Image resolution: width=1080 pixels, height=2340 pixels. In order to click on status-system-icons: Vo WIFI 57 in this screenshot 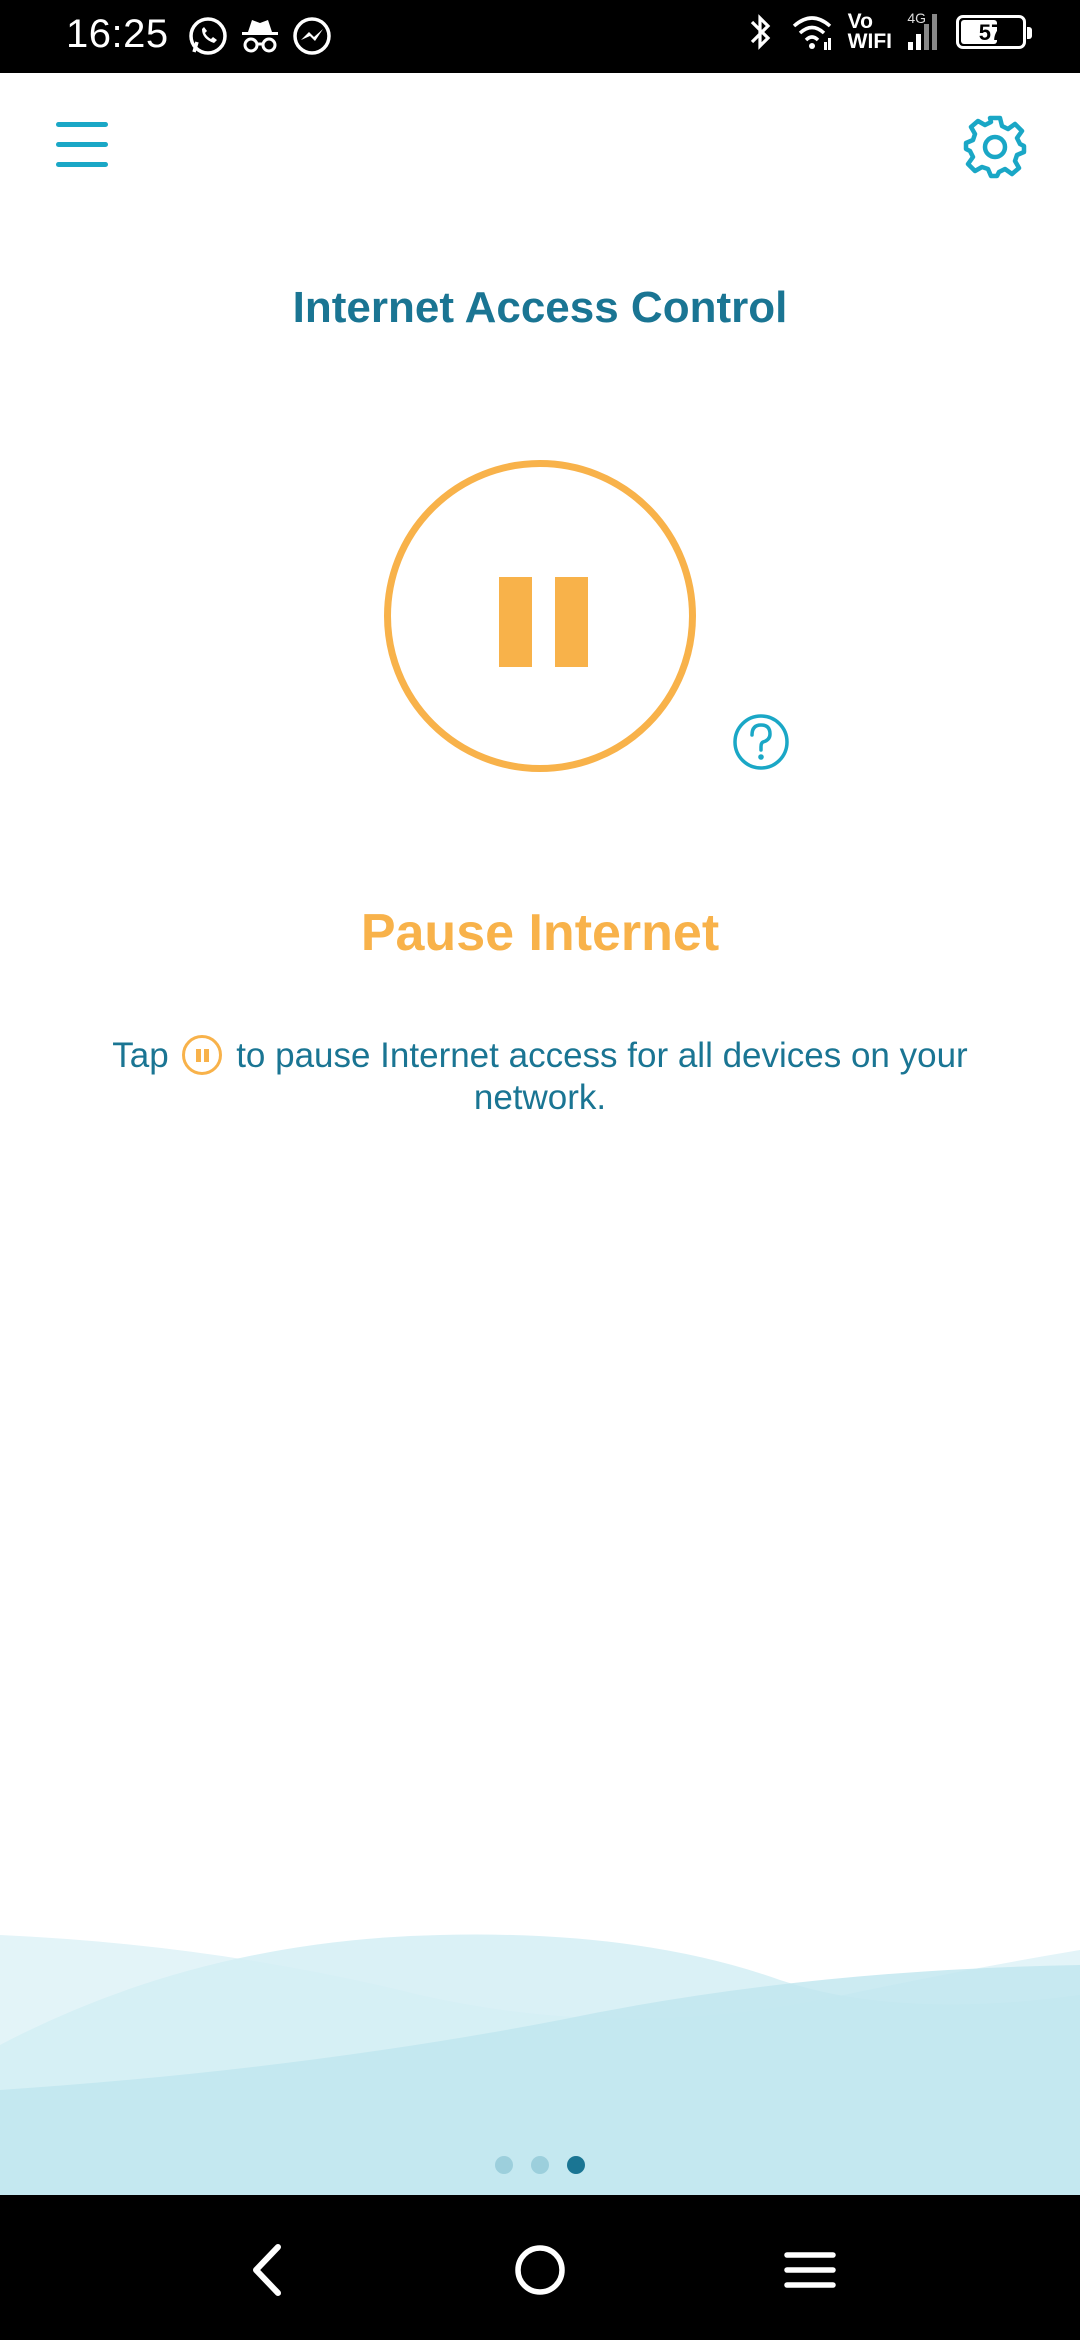, I will do `click(889, 32)`.